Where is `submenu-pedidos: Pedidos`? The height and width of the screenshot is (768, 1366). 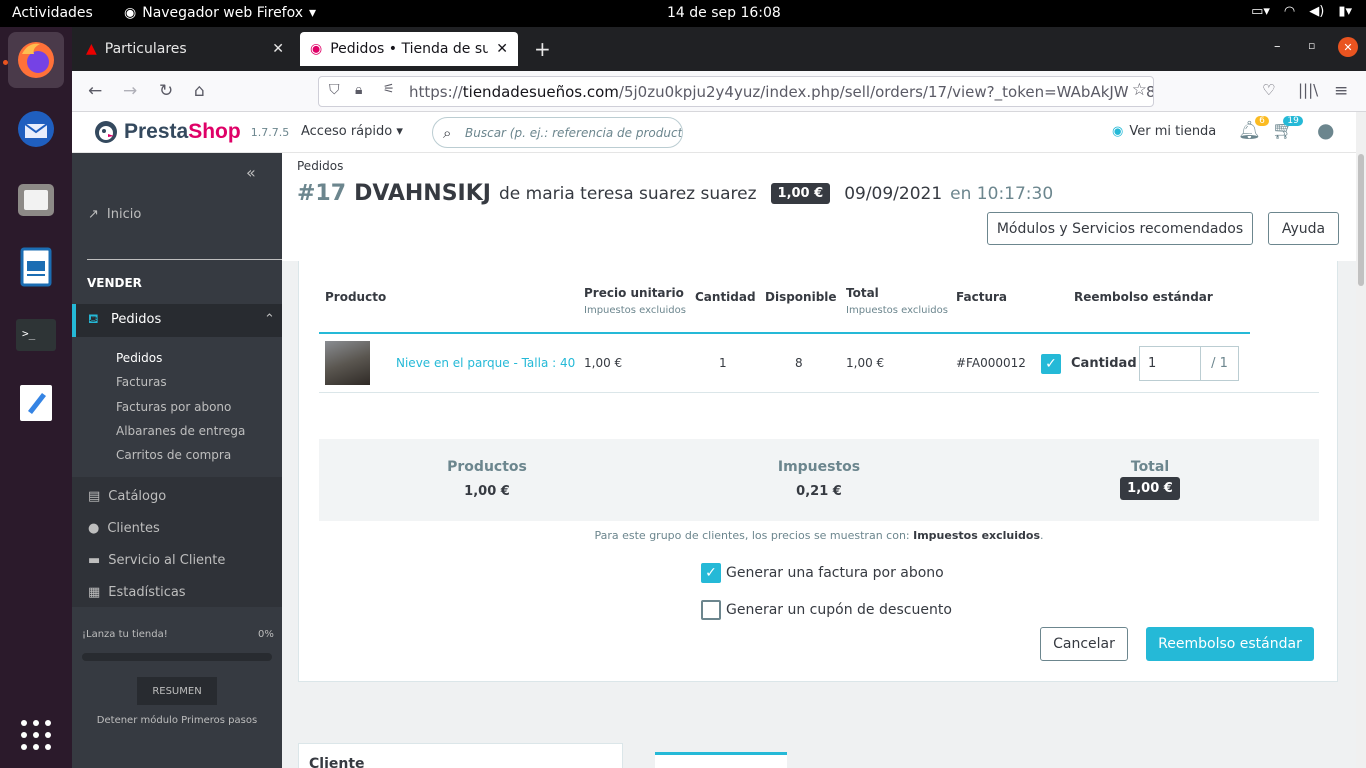 submenu-pedidos: Pedidos is located at coordinates (139, 358).